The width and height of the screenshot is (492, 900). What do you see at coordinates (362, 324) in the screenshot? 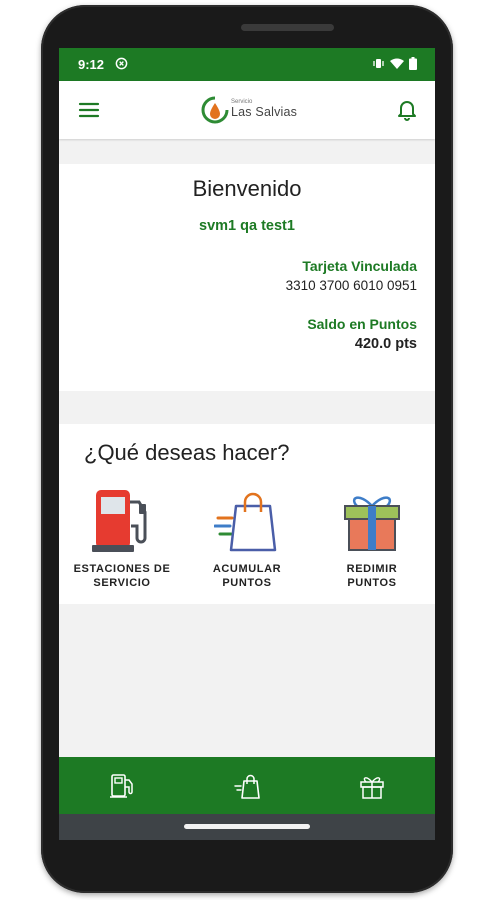
I see `points-balance-label: Saldo en Puntos` at bounding box center [362, 324].